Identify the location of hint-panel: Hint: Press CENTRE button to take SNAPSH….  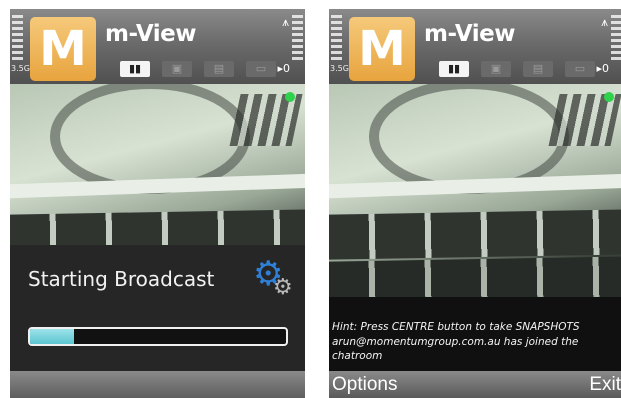
(475, 334).